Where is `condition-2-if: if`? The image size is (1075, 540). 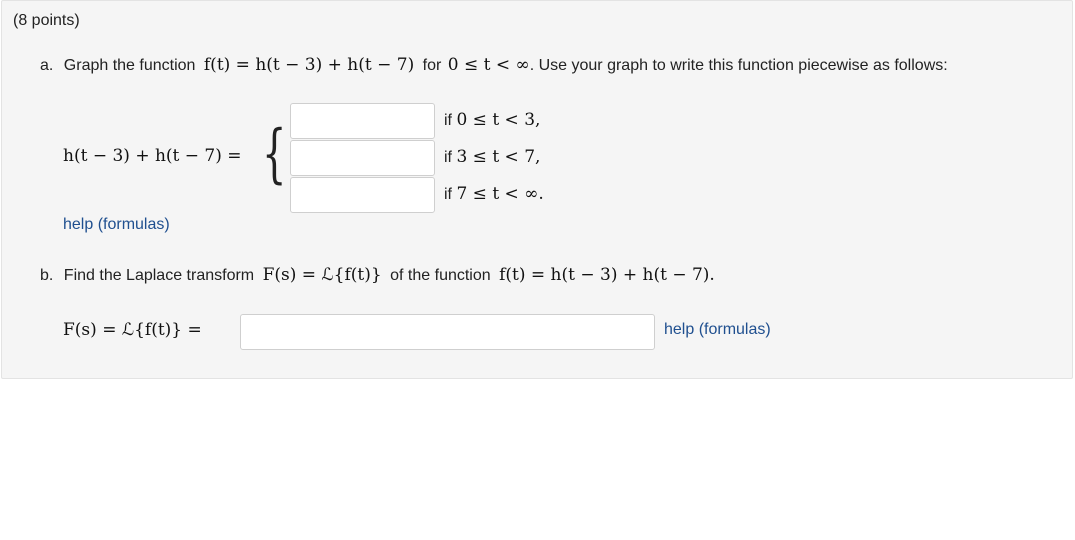 condition-2-if: if is located at coordinates (448, 157).